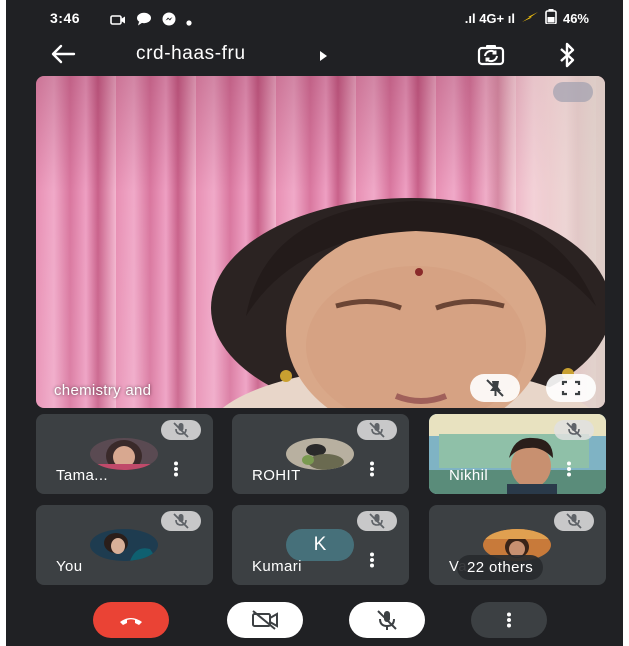 The width and height of the screenshot is (629, 646). Describe the element at coordinates (314, 56) in the screenshot. I see `meeting-header: crd-haas-fru` at that location.